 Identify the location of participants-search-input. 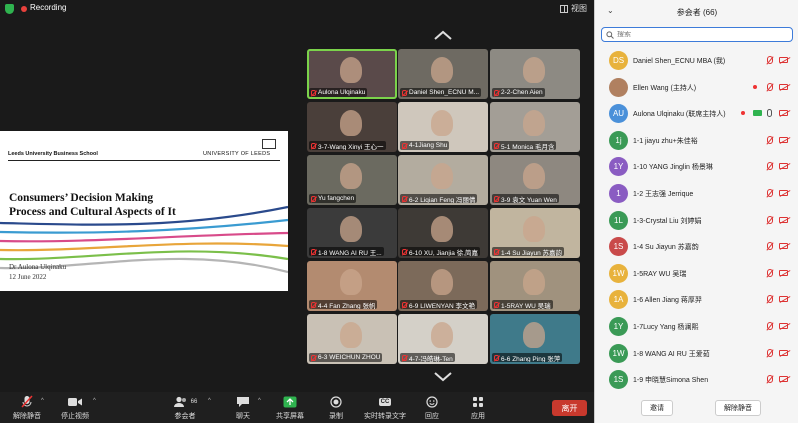
(697, 34).